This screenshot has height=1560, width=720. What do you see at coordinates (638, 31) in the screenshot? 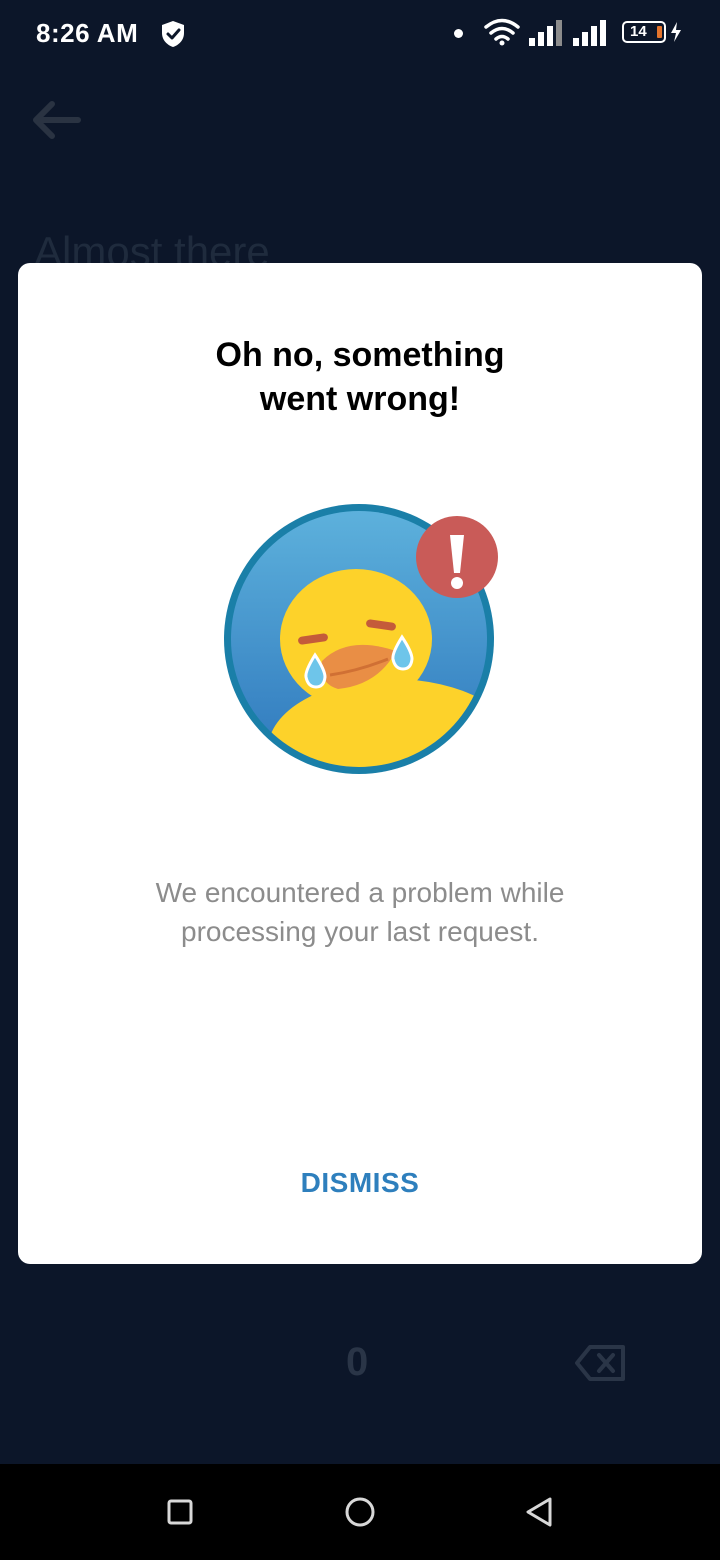
I see `battery-level: 14` at bounding box center [638, 31].